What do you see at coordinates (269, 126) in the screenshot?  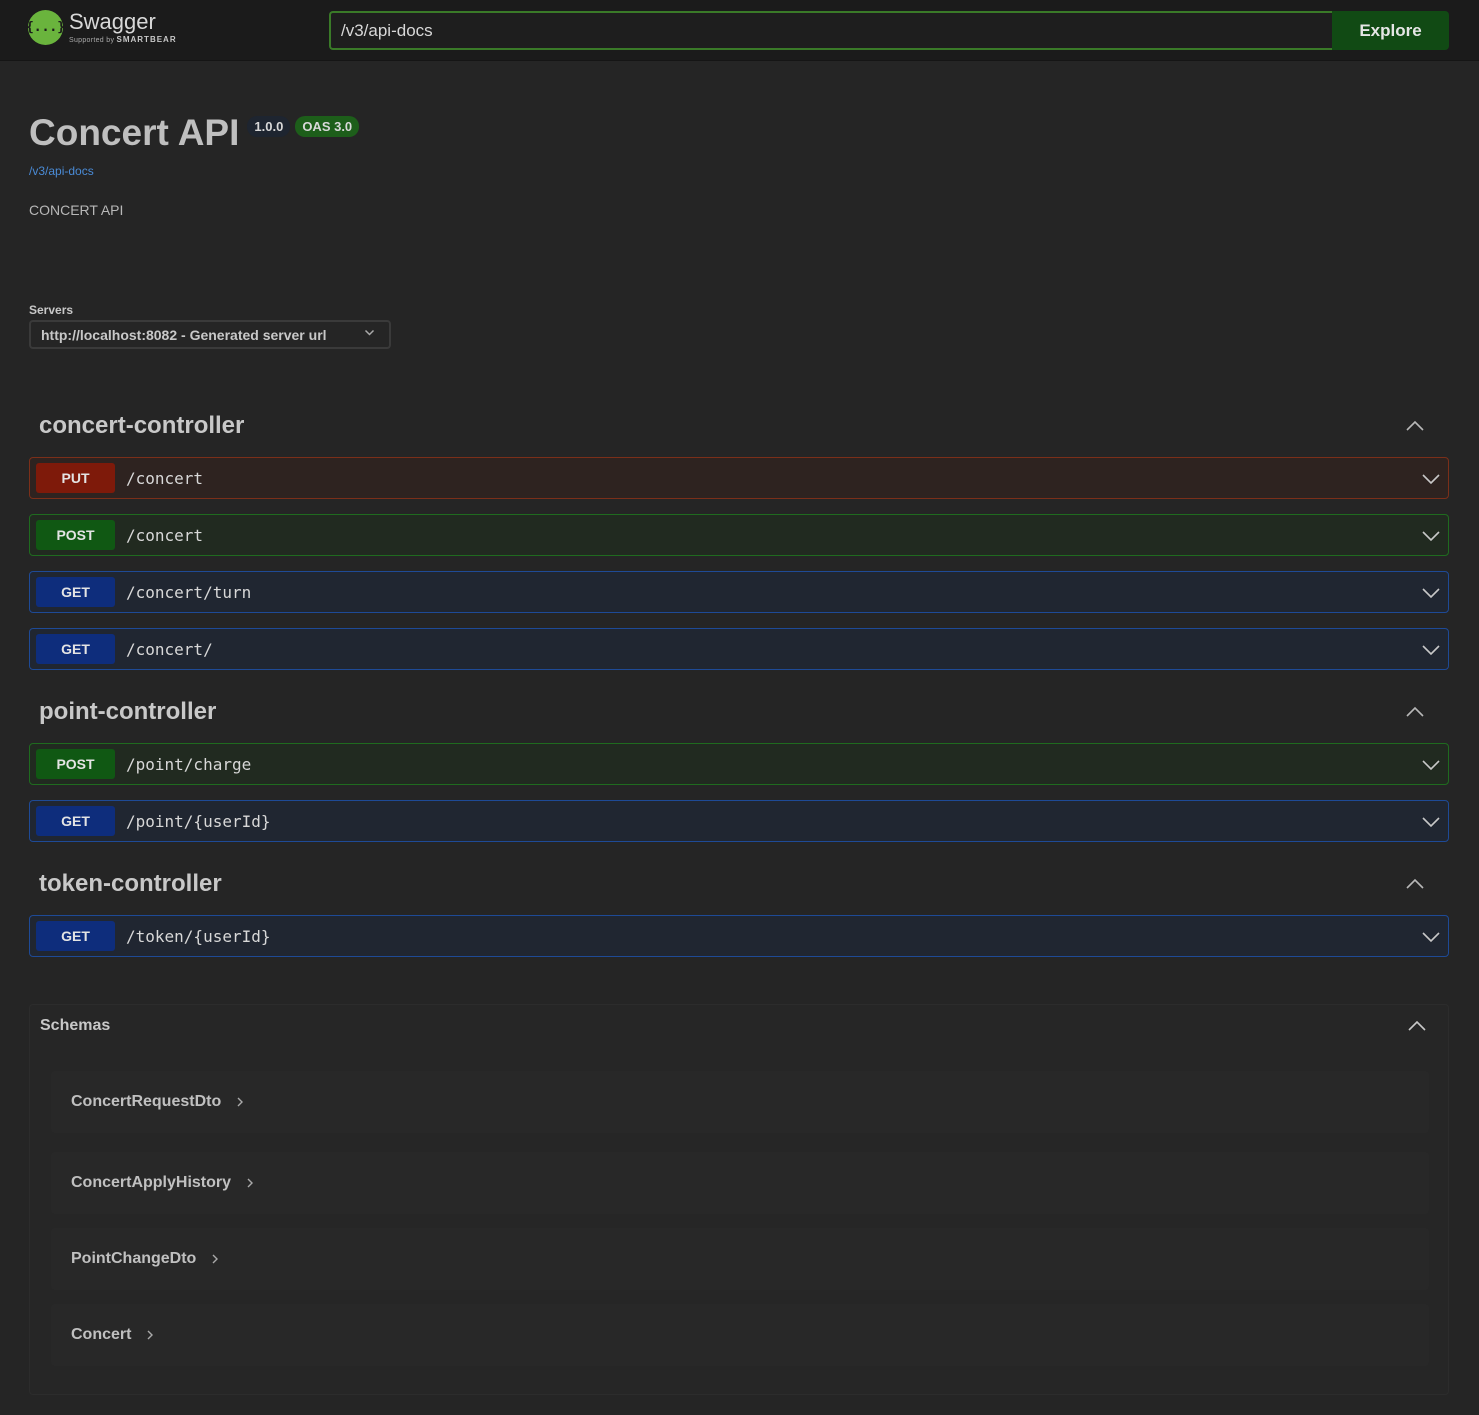 I see `version-badge: 1.0.0` at bounding box center [269, 126].